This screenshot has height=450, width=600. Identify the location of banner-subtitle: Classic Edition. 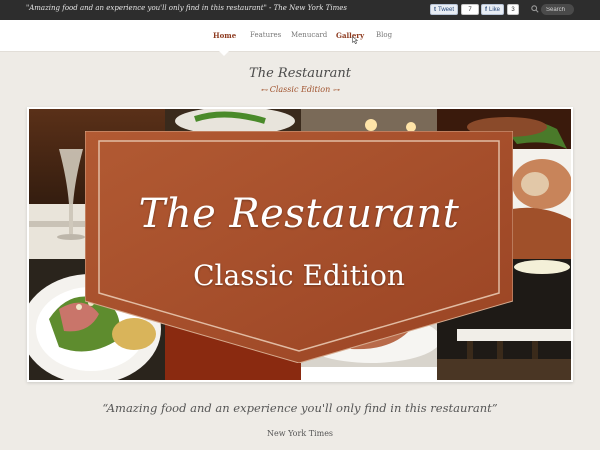
(299, 275).